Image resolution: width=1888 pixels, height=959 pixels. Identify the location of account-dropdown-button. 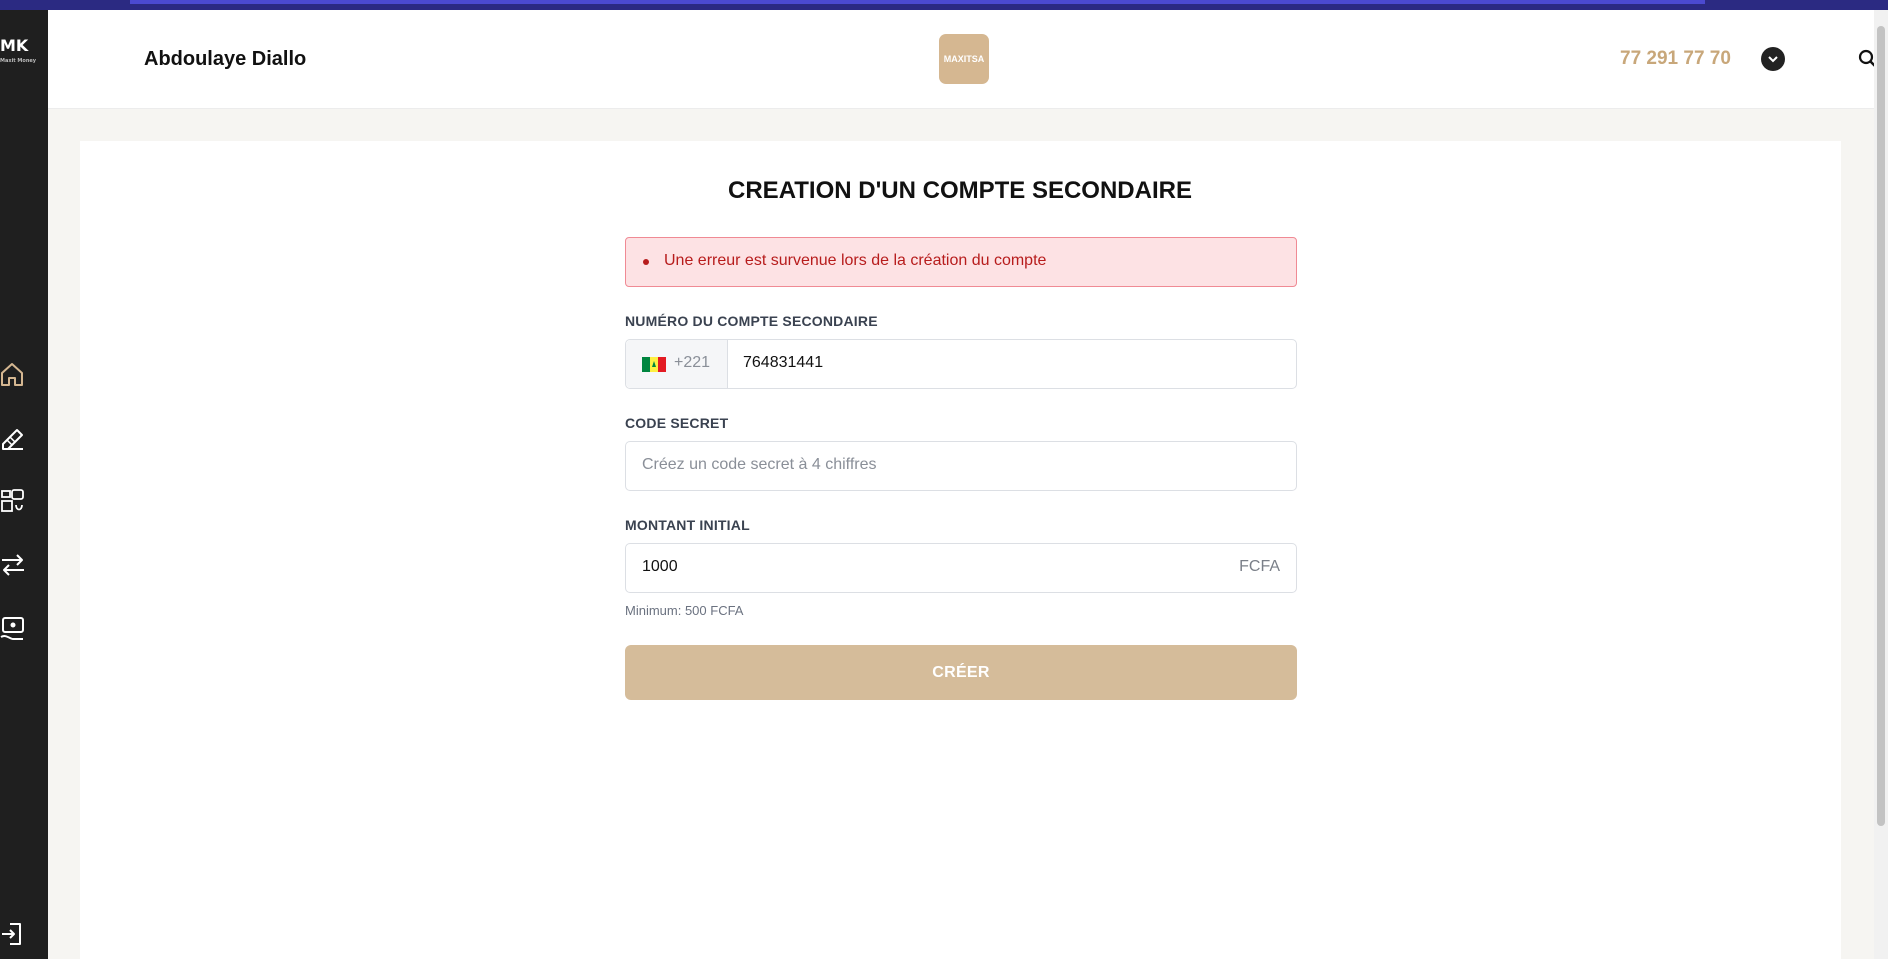
(1773, 59).